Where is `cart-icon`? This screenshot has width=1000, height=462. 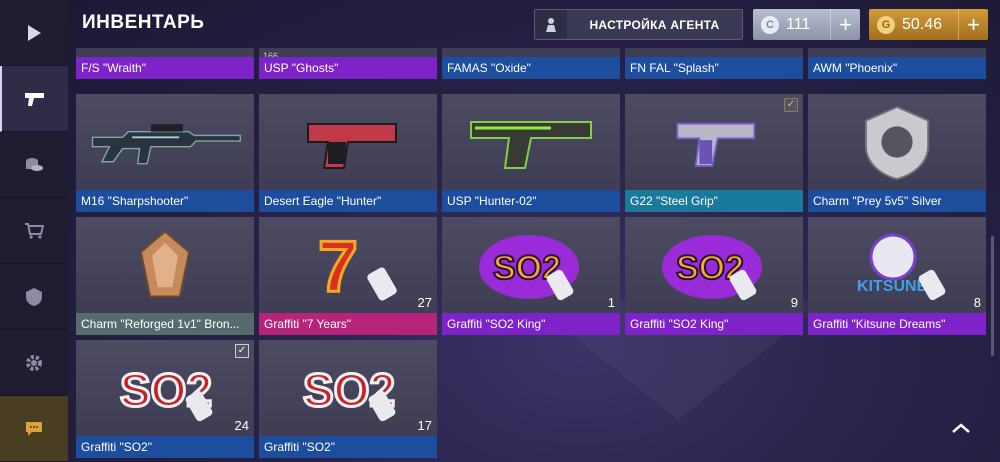
cart-icon is located at coordinates (34, 230).